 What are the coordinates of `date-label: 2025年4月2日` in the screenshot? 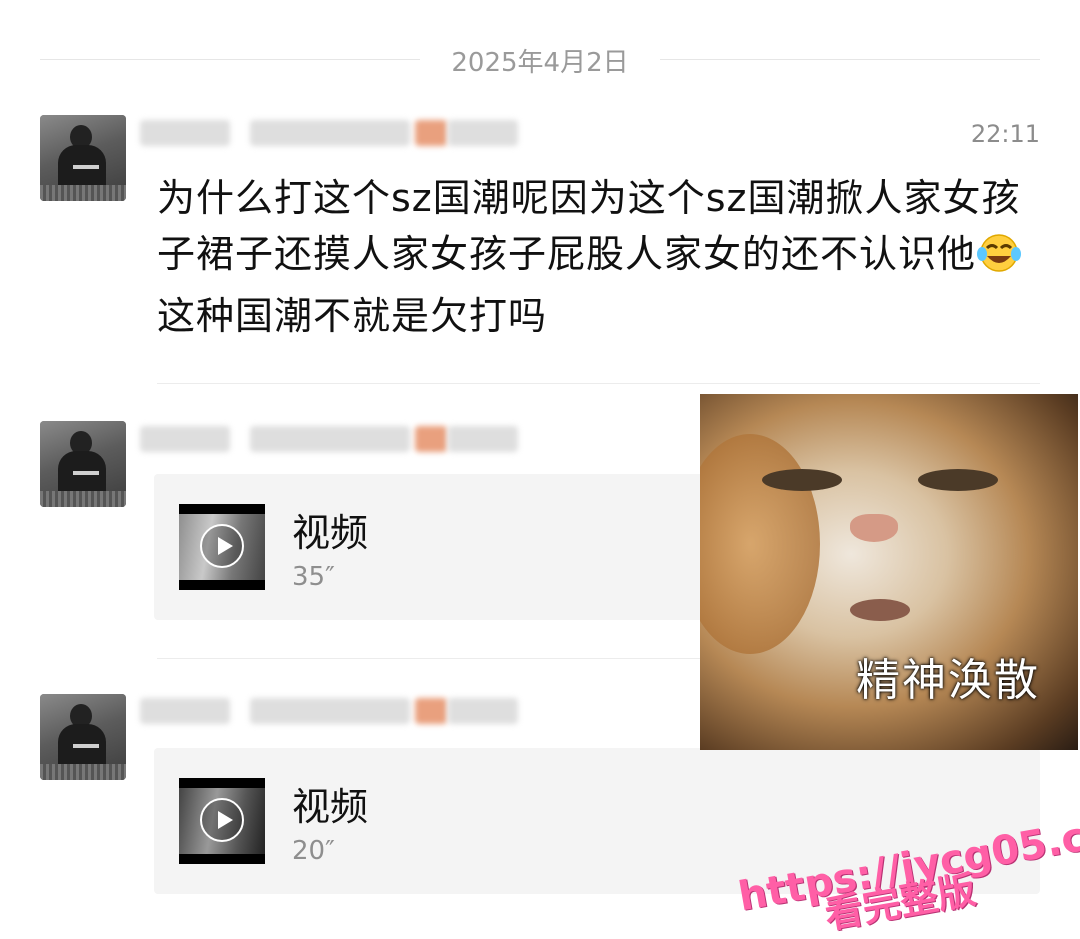 It's located at (540, 63).